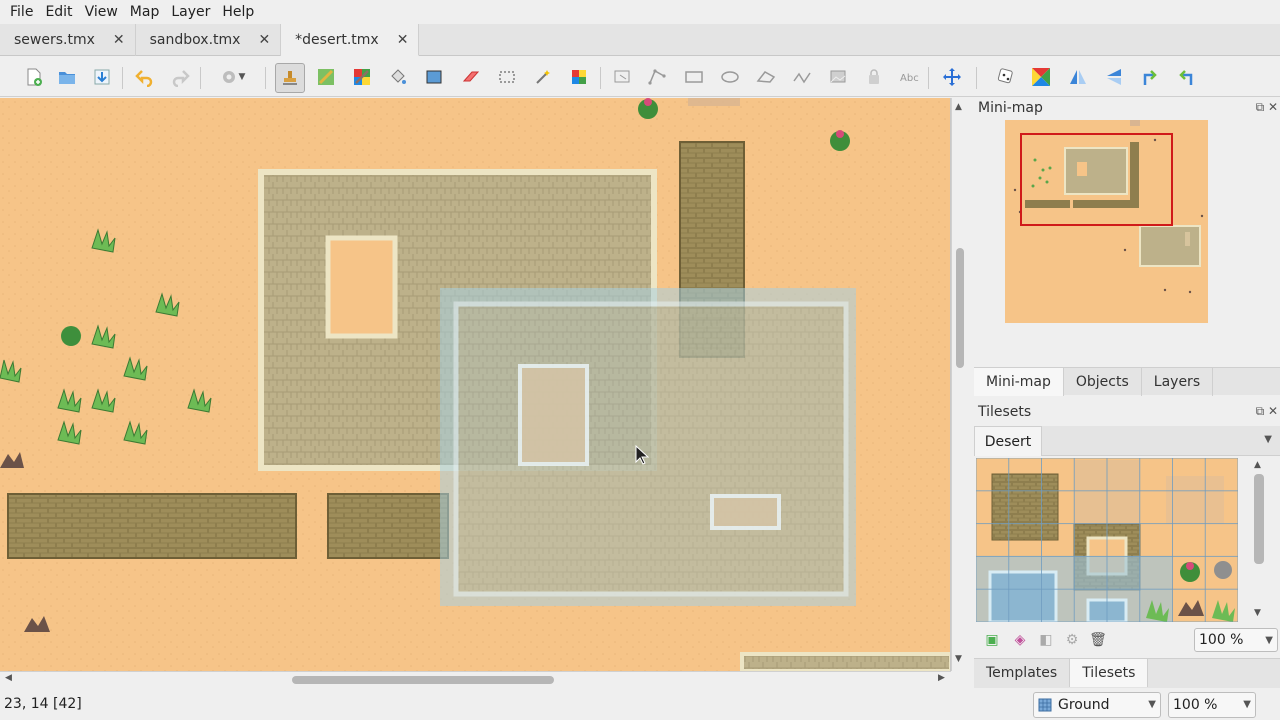  I want to click on tab-label: sewers.tmx, so click(54, 40).